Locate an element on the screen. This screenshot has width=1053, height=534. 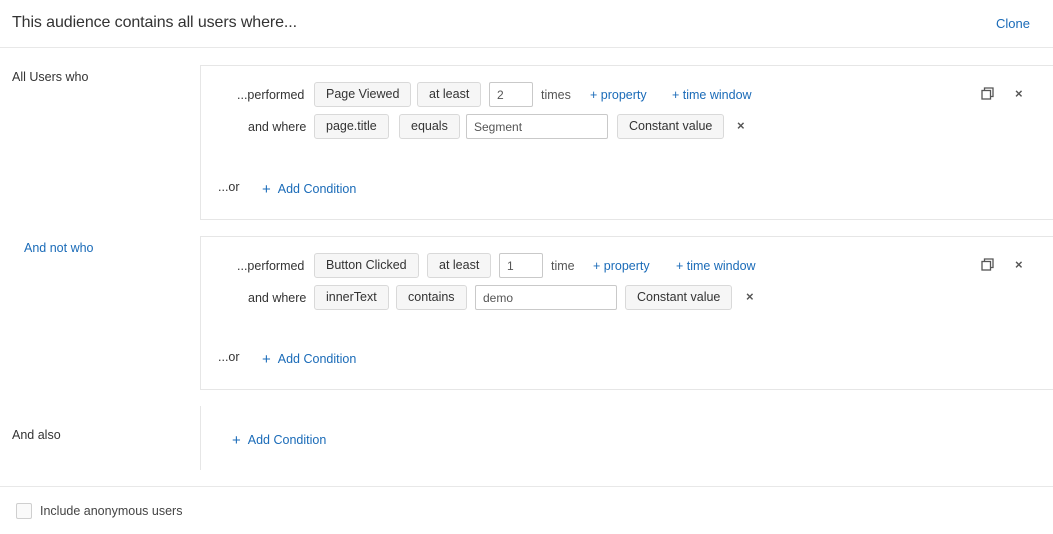
all-users-label: All Users who is located at coordinates (50, 77).